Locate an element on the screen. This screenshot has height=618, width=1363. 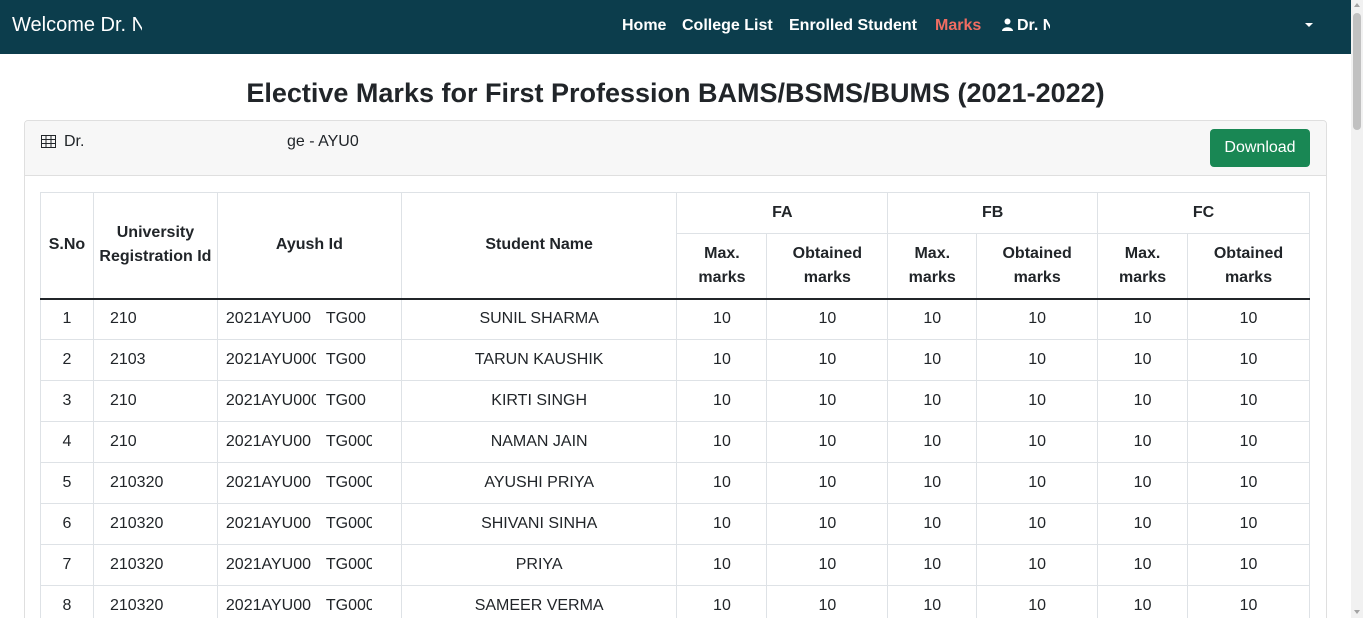
header-sno: S.No is located at coordinates (67, 246).